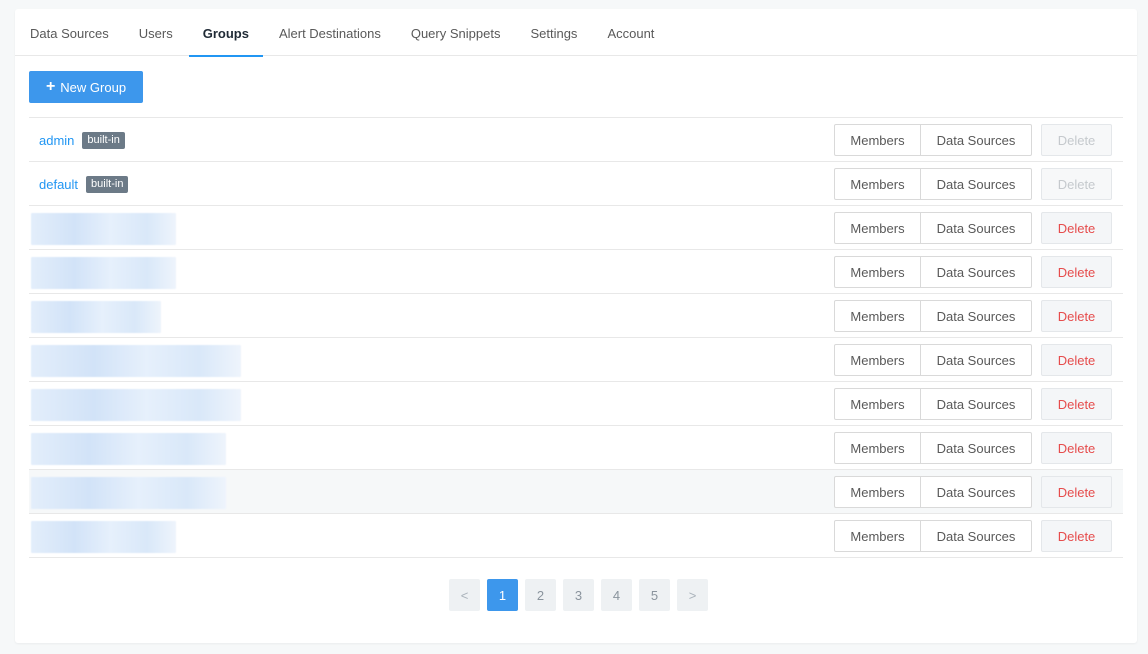  What do you see at coordinates (464, 595) in the screenshot?
I see `pagination-prev-icon: <` at bounding box center [464, 595].